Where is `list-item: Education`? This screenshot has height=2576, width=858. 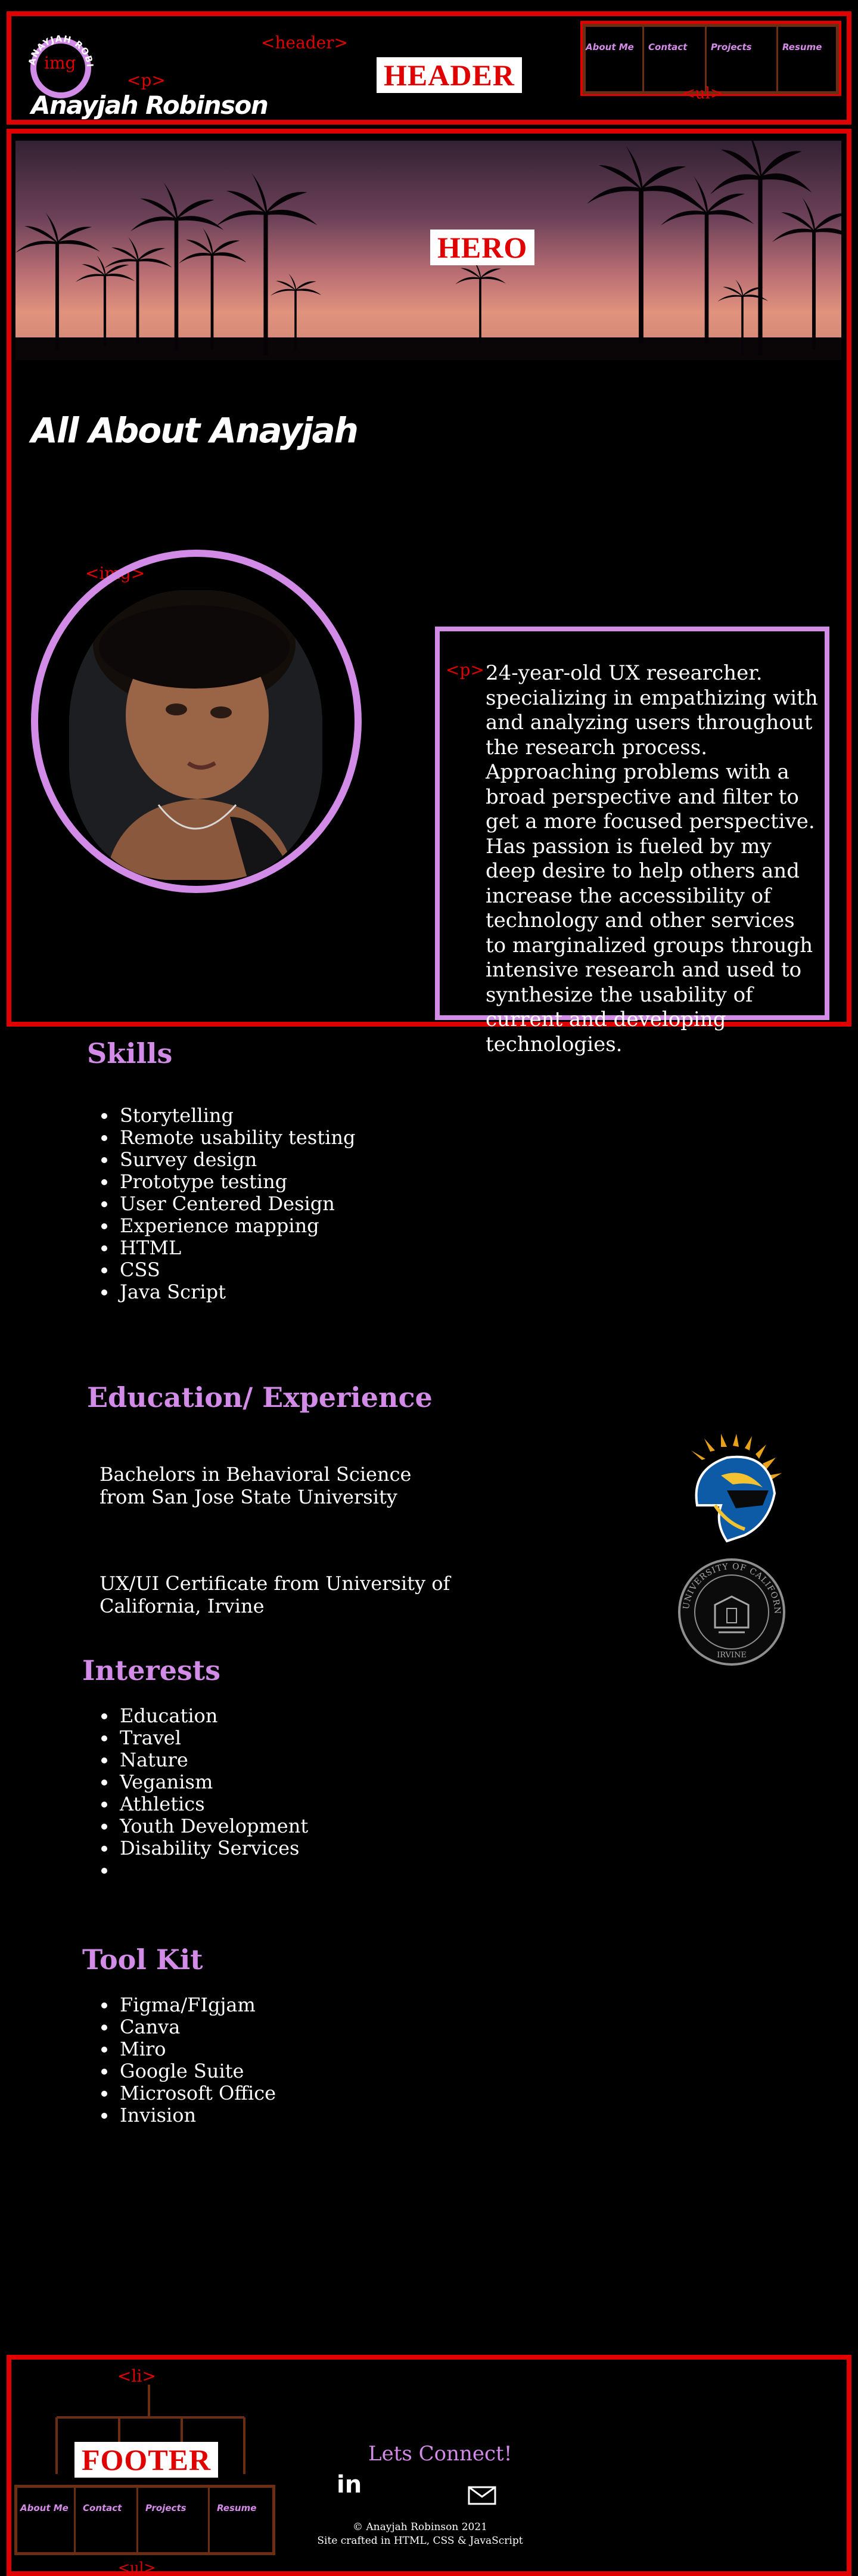
list-item: Education is located at coordinates (212, 1716).